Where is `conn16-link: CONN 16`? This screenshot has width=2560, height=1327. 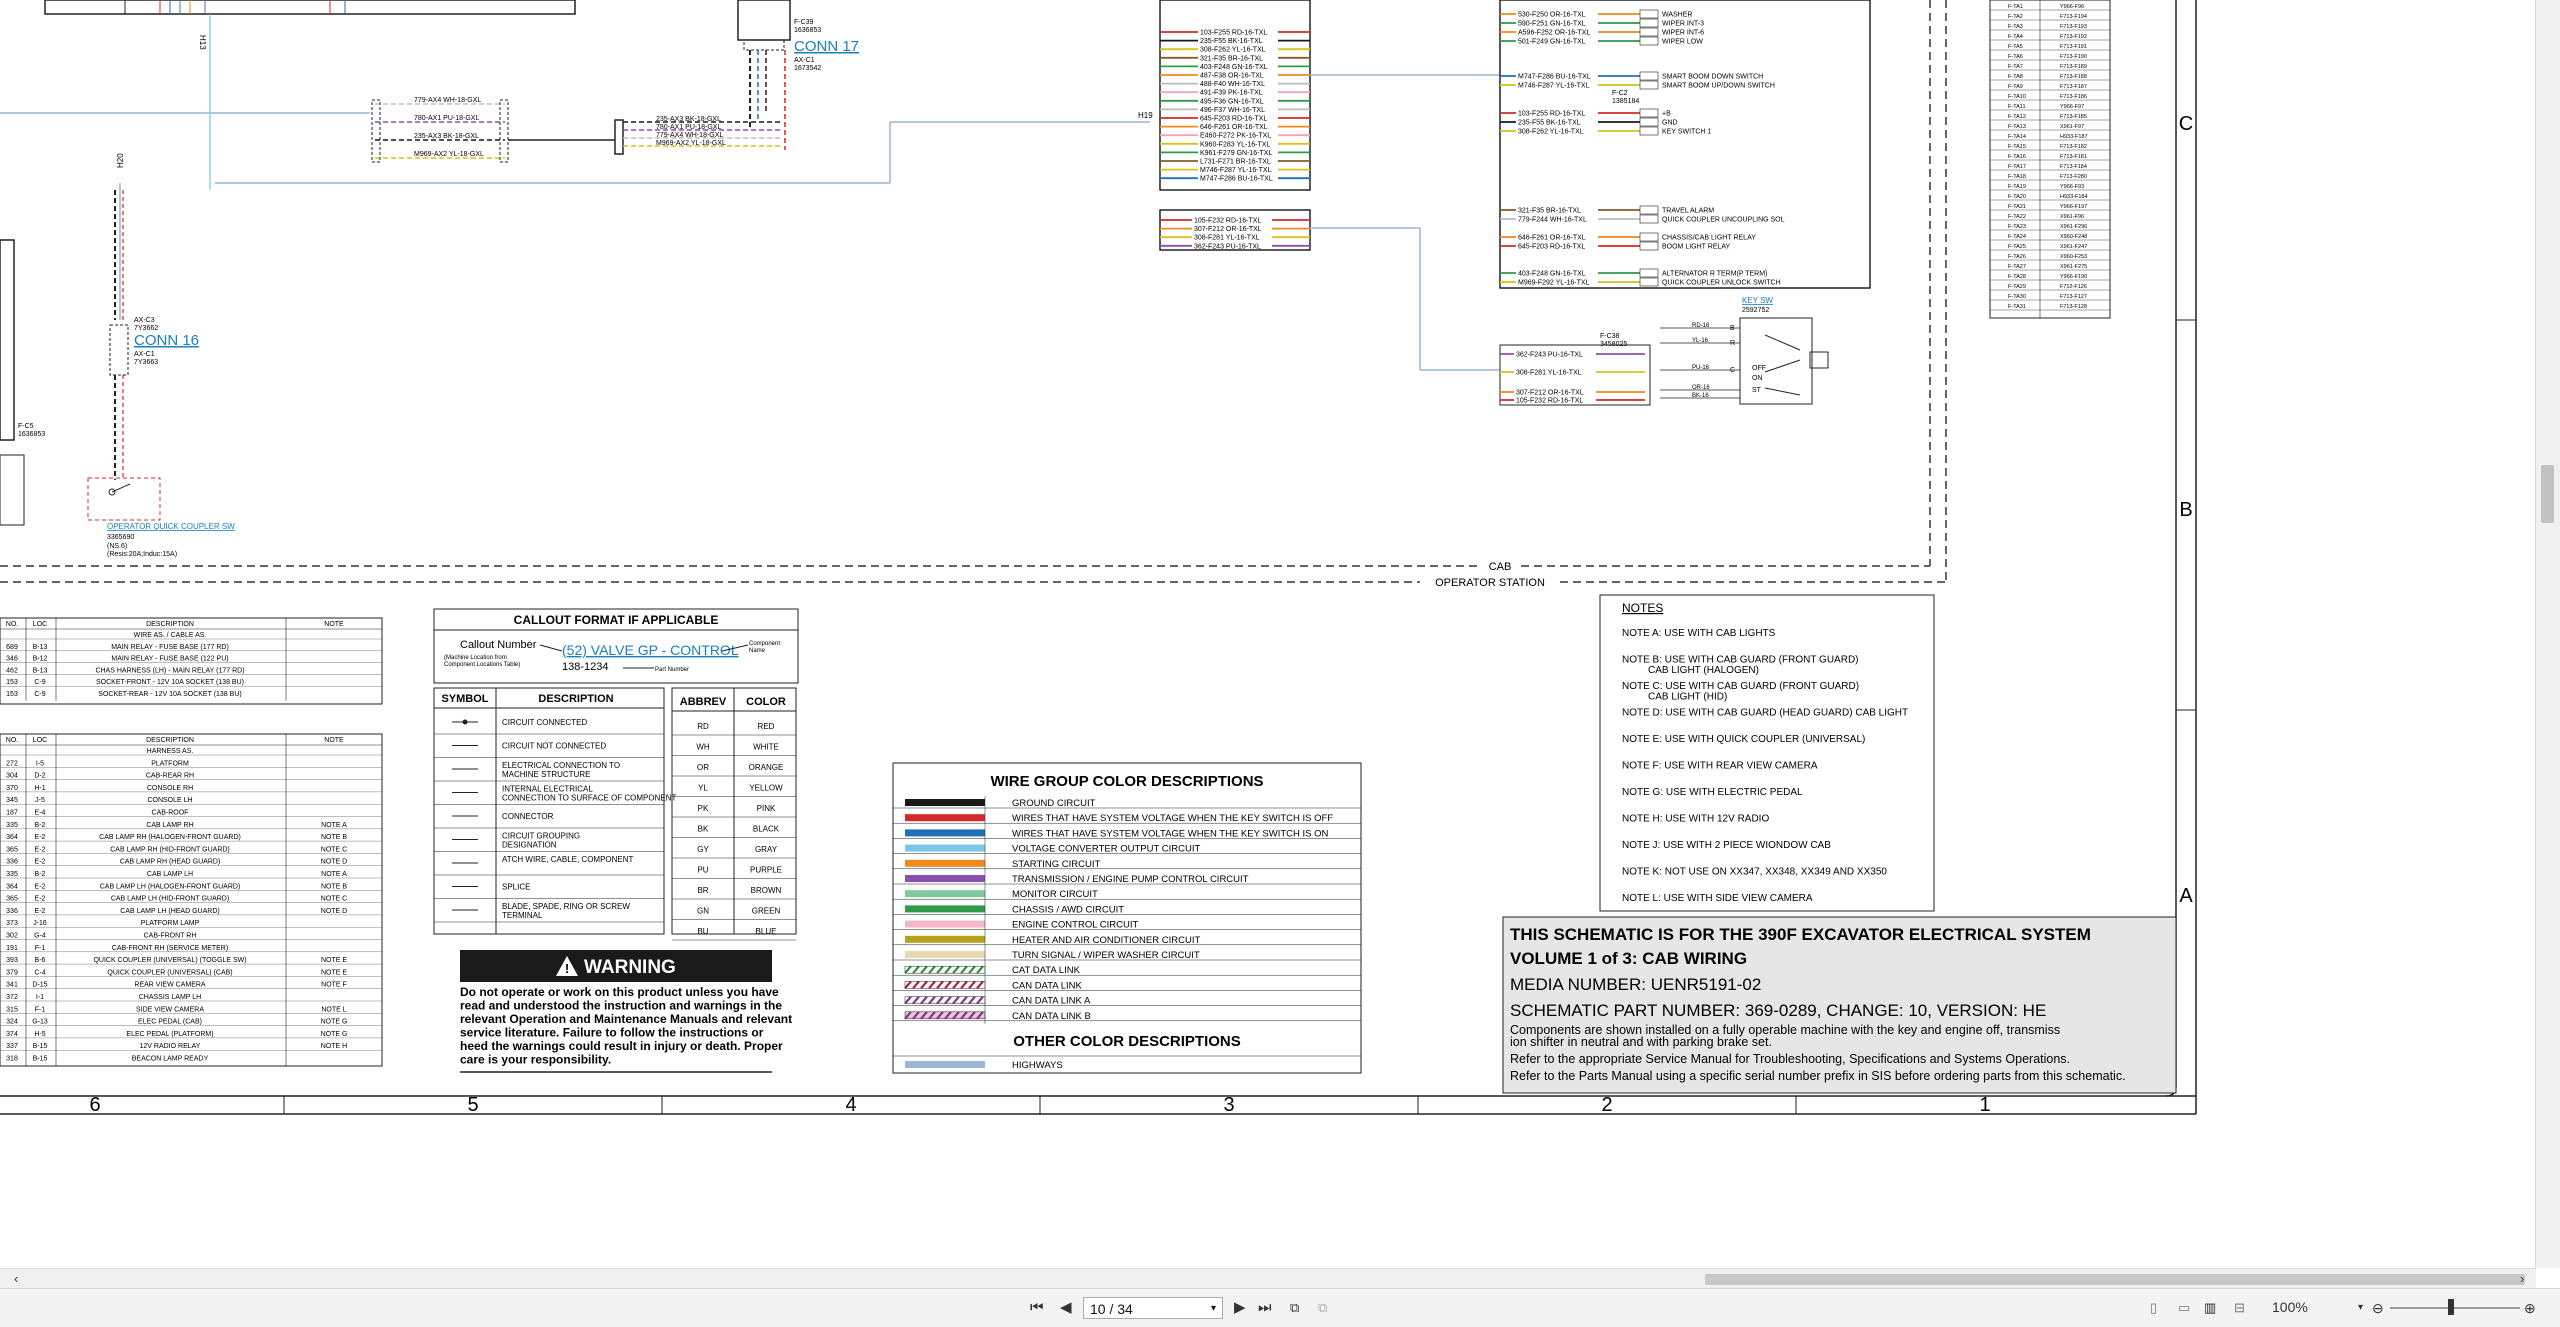
conn16-link: CONN 16 is located at coordinates (166, 340).